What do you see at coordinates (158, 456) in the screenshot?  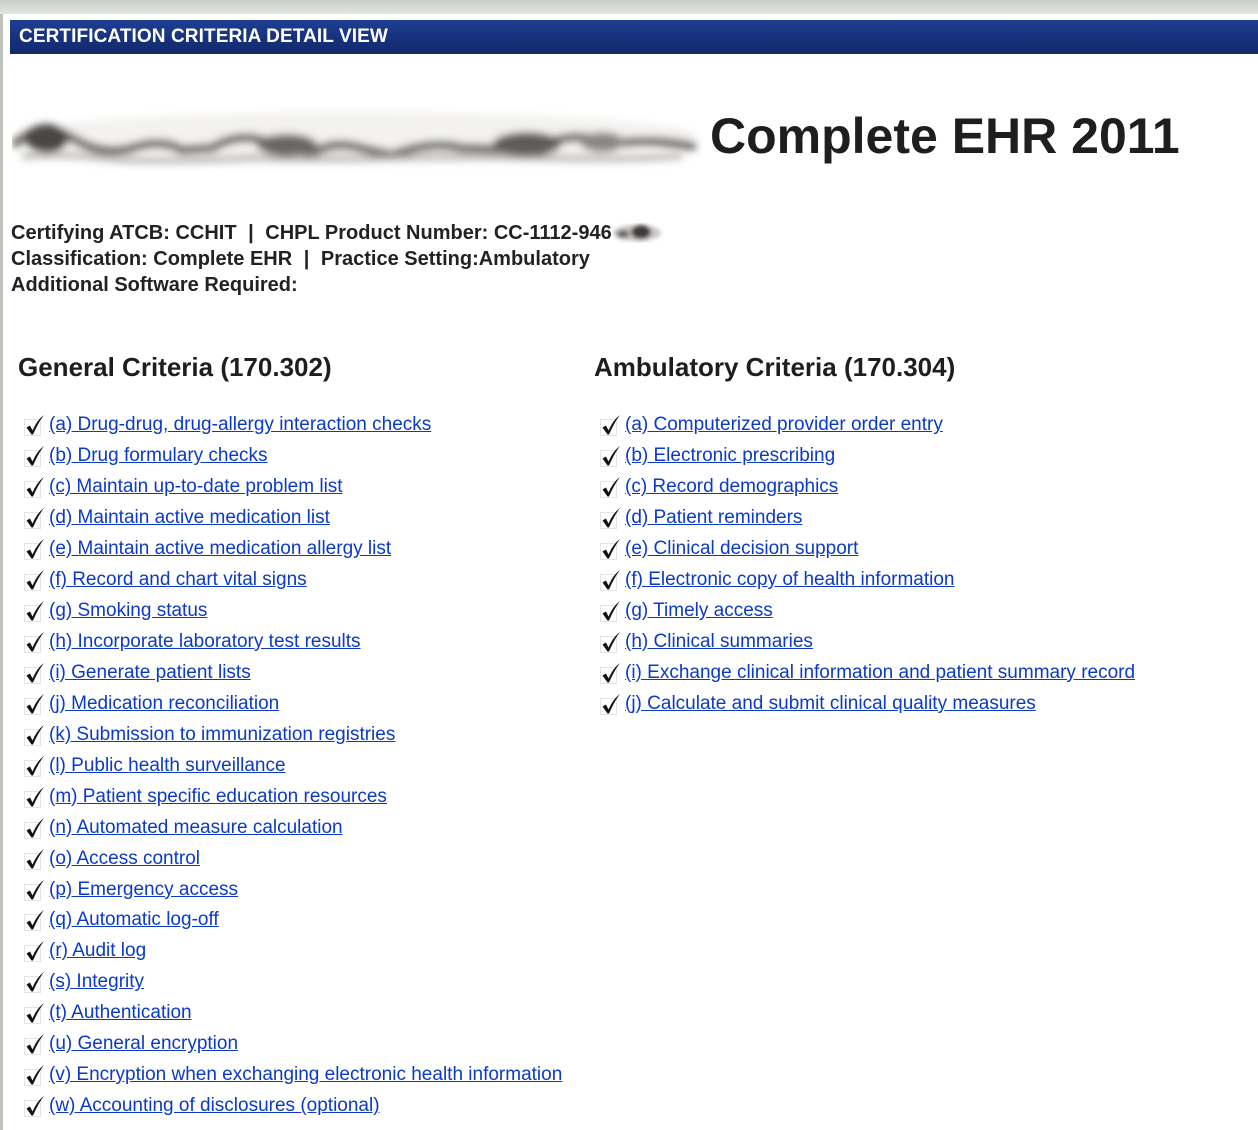 I see `criteria-link: (b) Drug formulary checks` at bounding box center [158, 456].